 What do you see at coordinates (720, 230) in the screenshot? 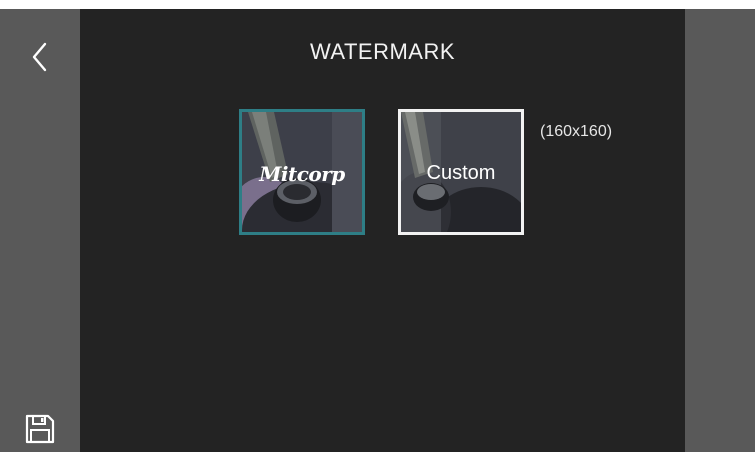
I see `right-sidebar` at bounding box center [720, 230].